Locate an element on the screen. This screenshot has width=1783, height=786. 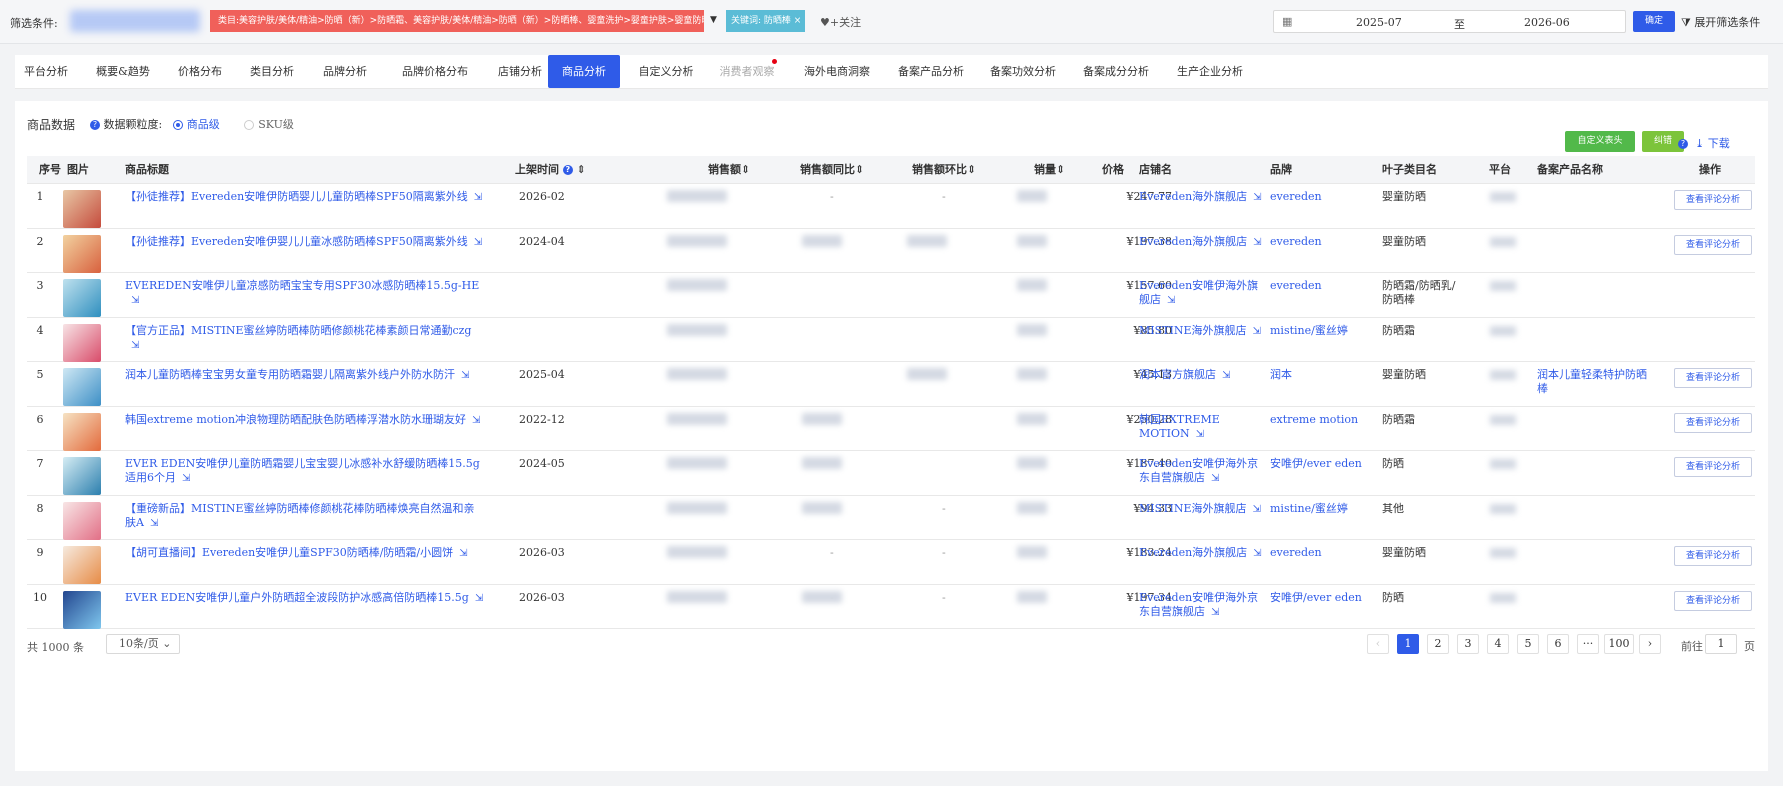
col-volume: 销量⇕ is located at coordinates (1049, 170).